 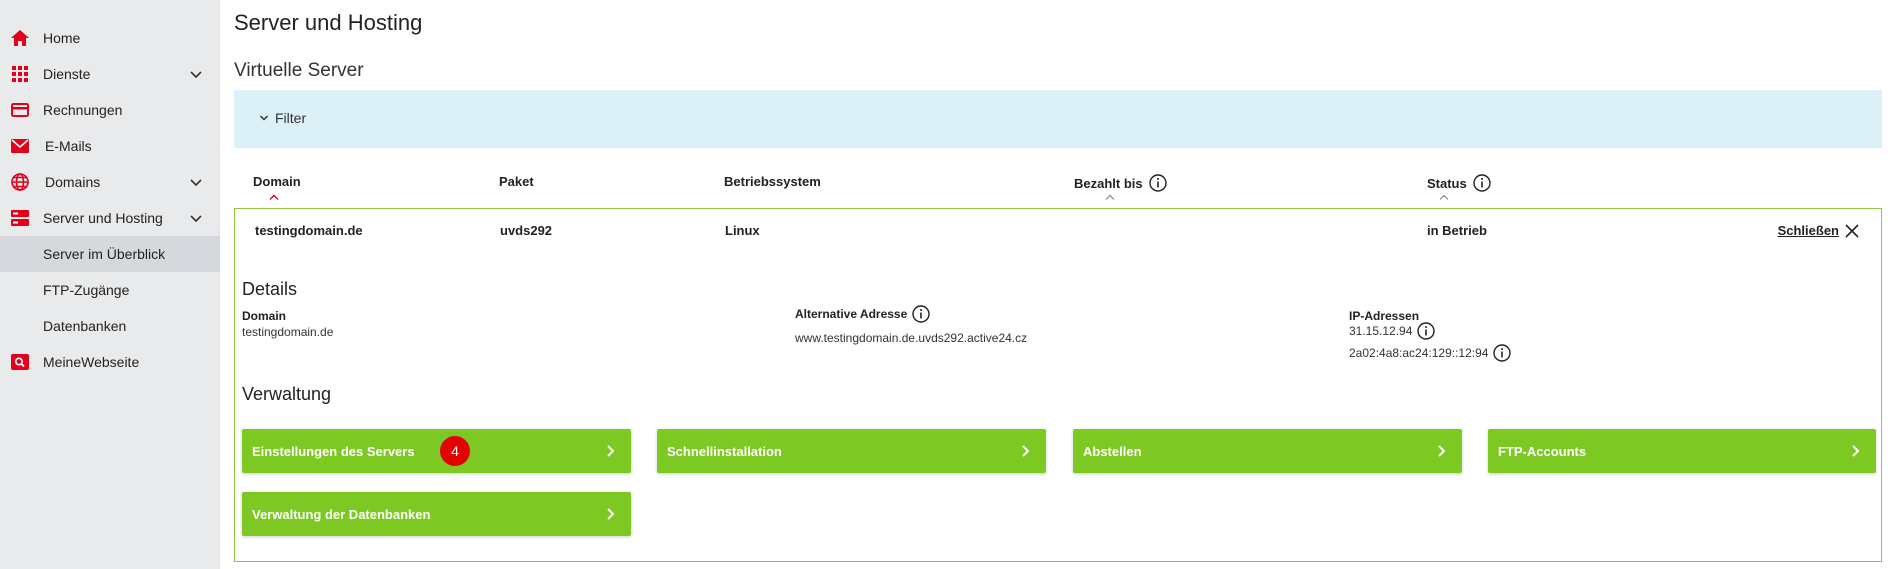 I want to click on credit-card-icon, so click(x=20, y=110).